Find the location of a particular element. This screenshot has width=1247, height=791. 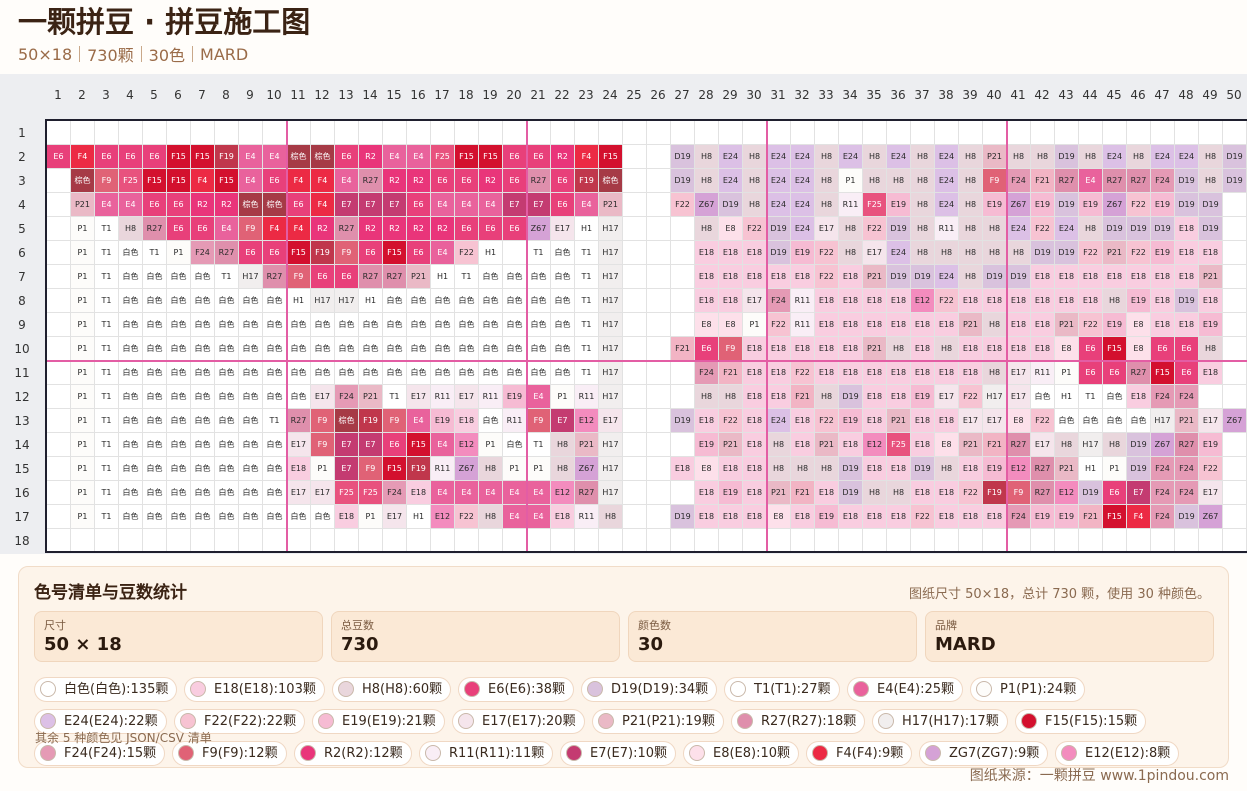

bead-cell: F24 is located at coordinates (395, 493).